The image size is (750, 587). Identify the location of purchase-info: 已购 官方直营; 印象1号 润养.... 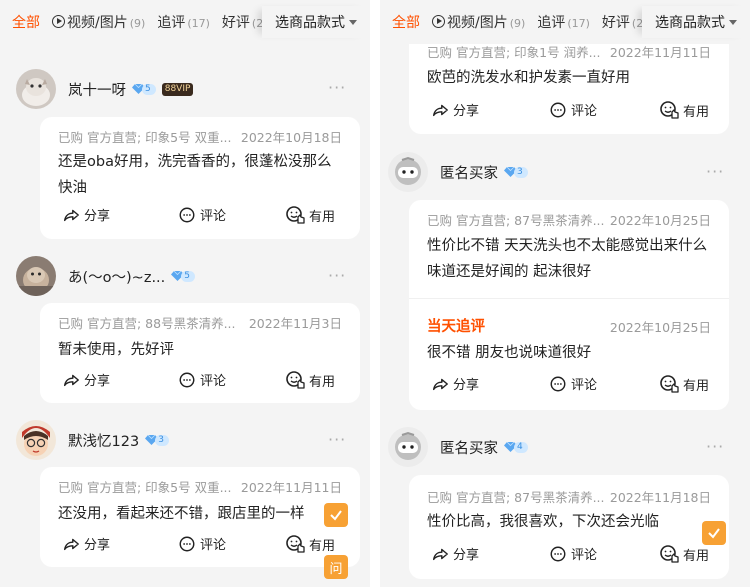
(514, 52).